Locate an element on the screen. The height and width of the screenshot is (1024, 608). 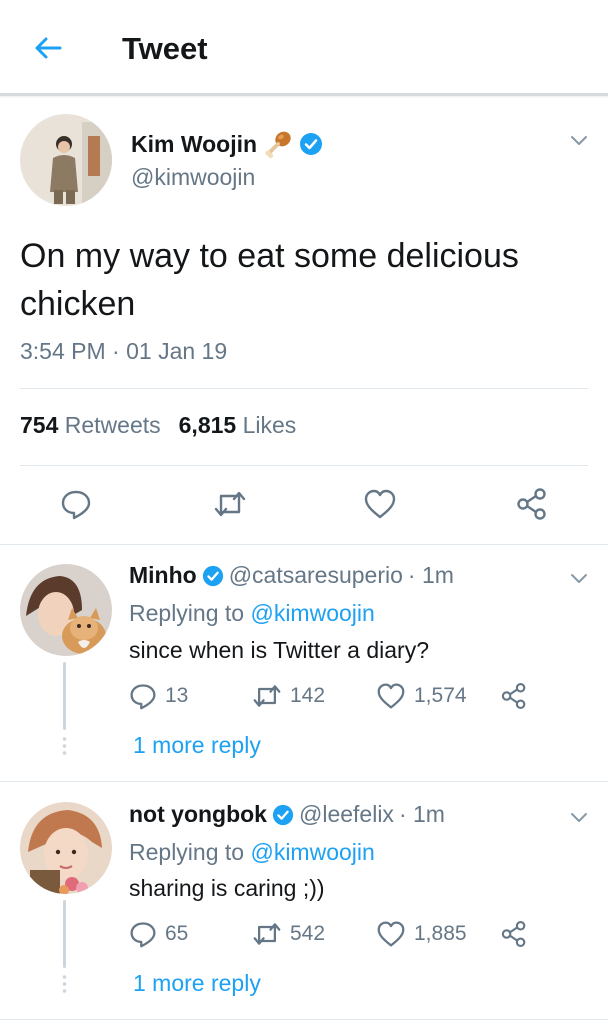
likes-label: Likes is located at coordinates (269, 425).